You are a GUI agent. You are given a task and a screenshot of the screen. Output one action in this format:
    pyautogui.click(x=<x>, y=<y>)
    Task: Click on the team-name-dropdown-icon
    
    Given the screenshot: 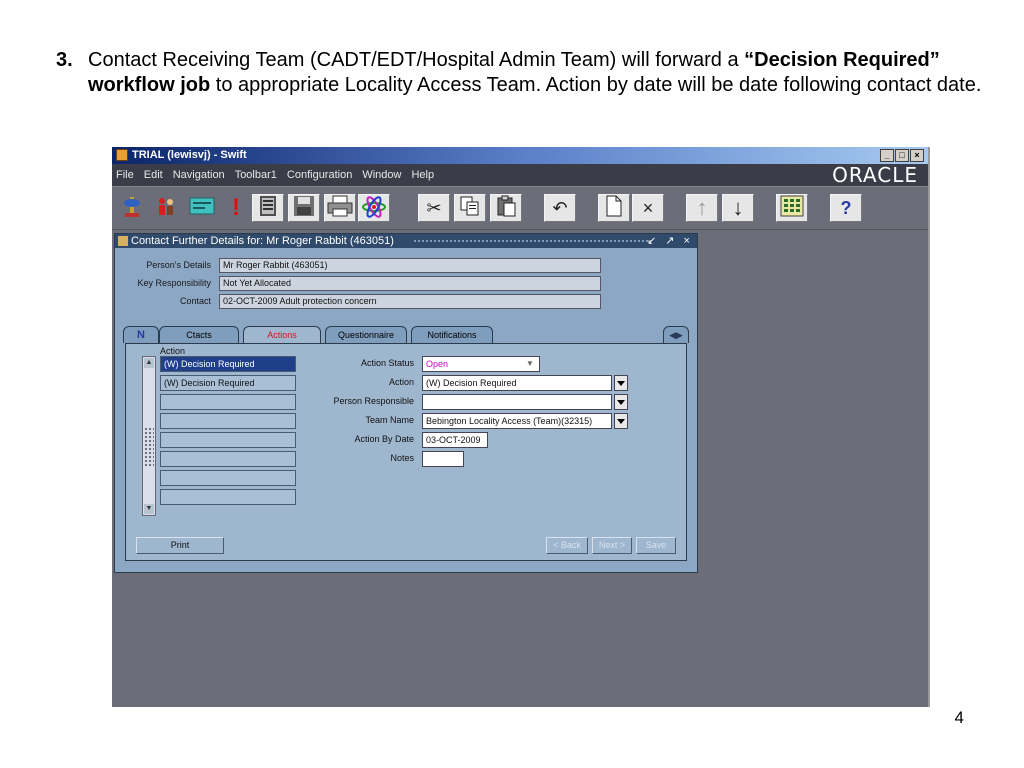 What is the action you would take?
    pyautogui.click(x=621, y=421)
    